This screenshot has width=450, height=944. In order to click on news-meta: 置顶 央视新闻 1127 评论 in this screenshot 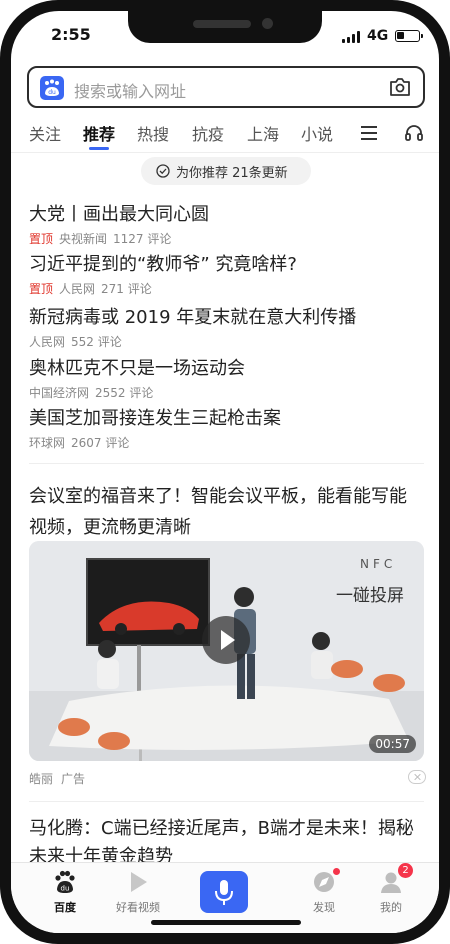, I will do `click(226, 238)`.